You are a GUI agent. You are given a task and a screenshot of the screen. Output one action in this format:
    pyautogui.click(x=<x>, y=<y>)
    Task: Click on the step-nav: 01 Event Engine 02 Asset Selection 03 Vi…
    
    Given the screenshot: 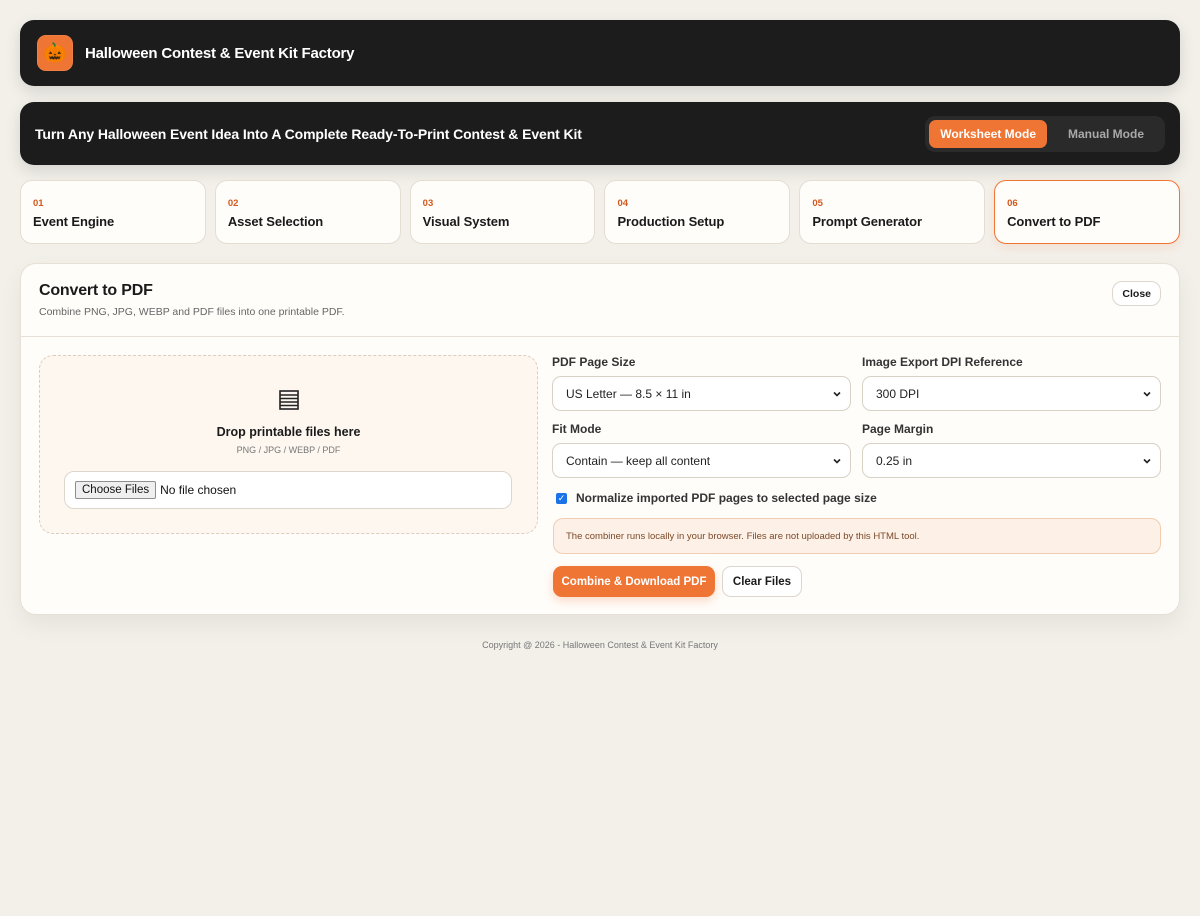 What is the action you would take?
    pyautogui.click(x=600, y=212)
    